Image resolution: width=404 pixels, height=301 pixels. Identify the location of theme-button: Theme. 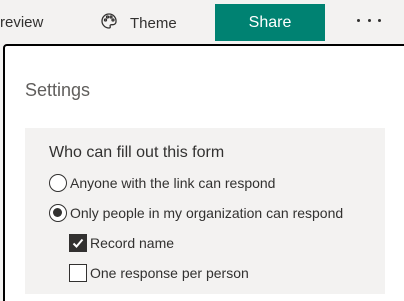
(138, 23).